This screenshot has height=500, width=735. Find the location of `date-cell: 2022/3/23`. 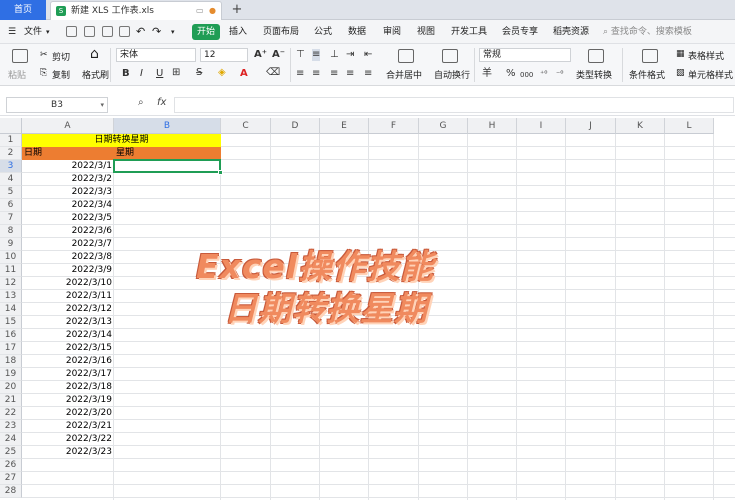

date-cell: 2022/3/23 is located at coordinates (68, 452).